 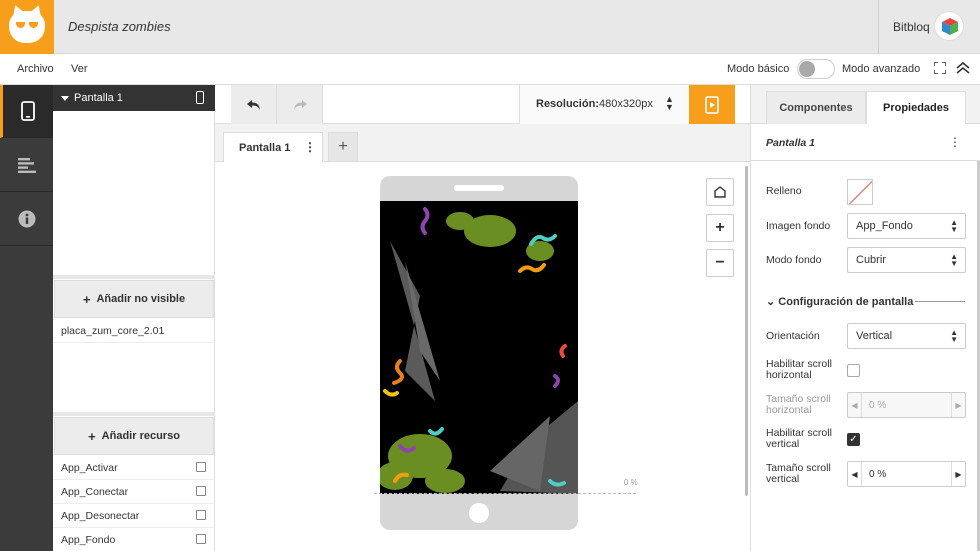 I want to click on hscroll-label: Habilitar scroll horizontal, so click(x=799, y=369).